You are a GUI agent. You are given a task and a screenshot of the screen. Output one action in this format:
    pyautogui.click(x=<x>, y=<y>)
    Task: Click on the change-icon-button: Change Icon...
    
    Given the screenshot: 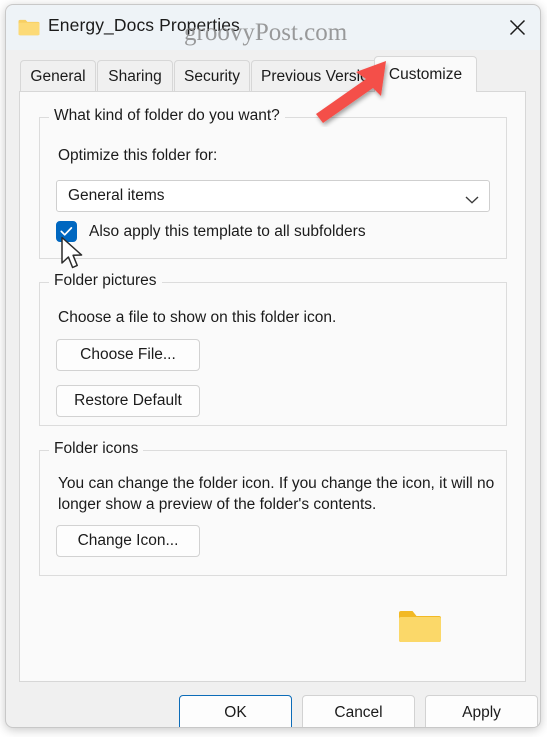 What is the action you would take?
    pyautogui.click(x=128, y=541)
    